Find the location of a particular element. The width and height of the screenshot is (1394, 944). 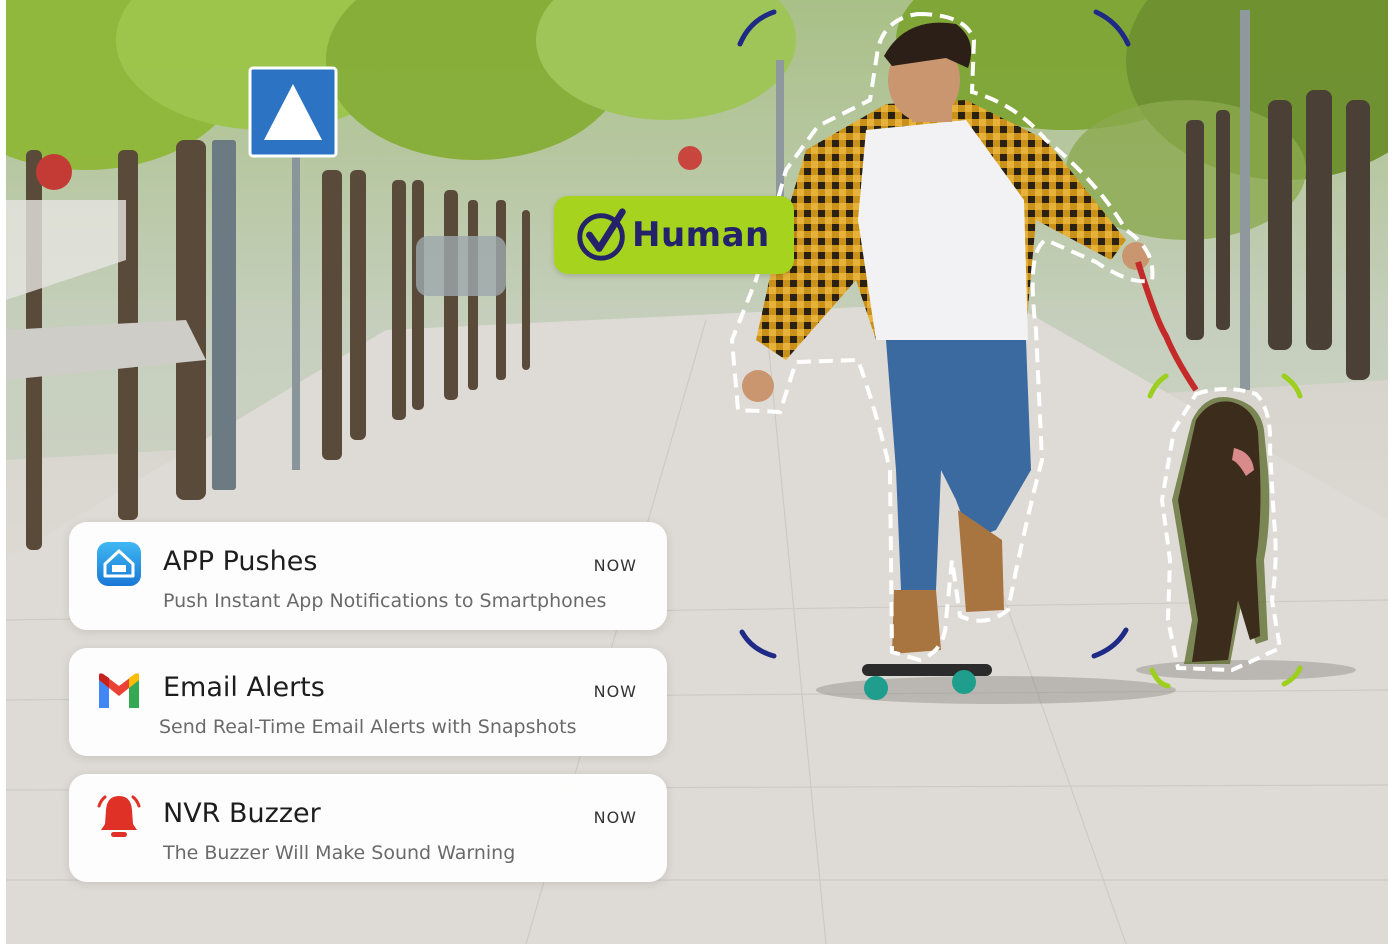

human-detection-badge: Human is located at coordinates (674, 235).